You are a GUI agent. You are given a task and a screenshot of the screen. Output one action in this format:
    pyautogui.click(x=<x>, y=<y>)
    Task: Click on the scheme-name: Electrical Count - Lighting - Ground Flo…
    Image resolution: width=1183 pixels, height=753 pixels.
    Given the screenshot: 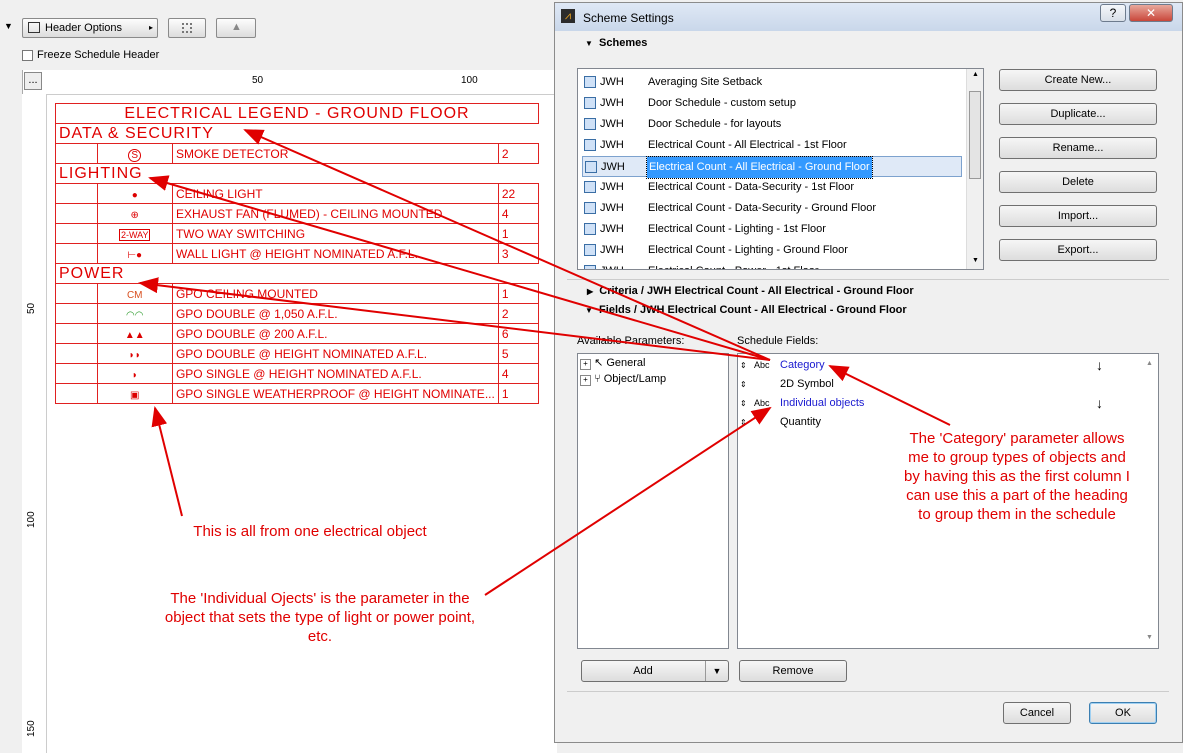 What is the action you would take?
    pyautogui.click(x=748, y=250)
    